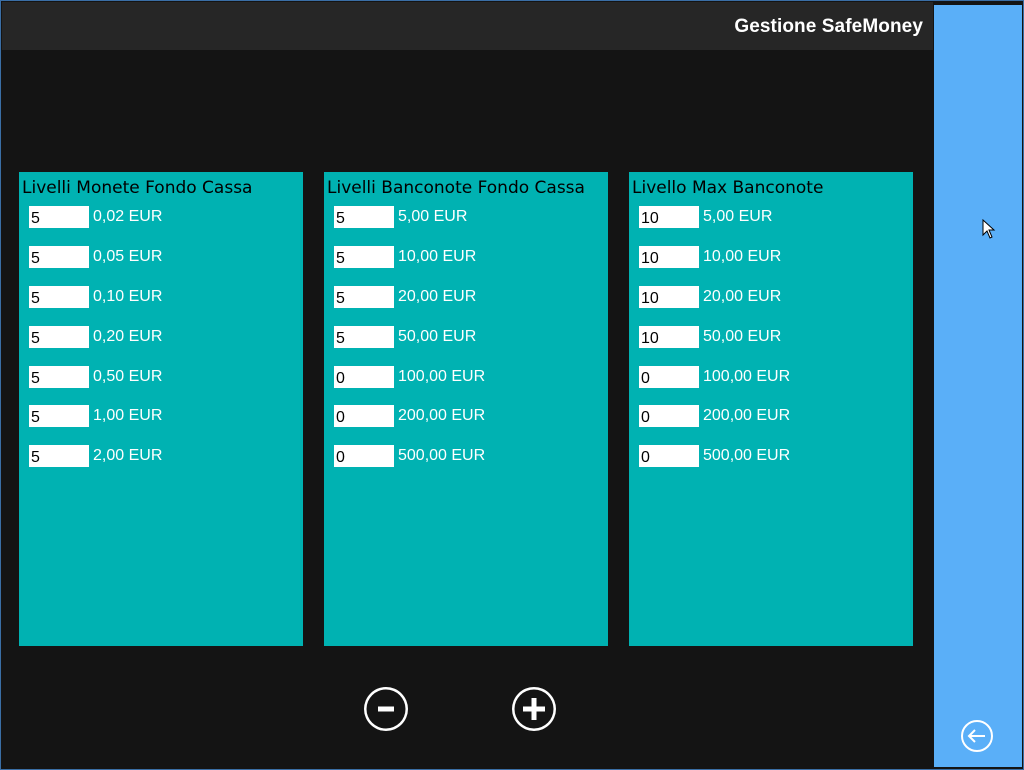 This screenshot has height=770, width=1024. I want to click on denomination-label: 0,05 EUR, so click(128, 256).